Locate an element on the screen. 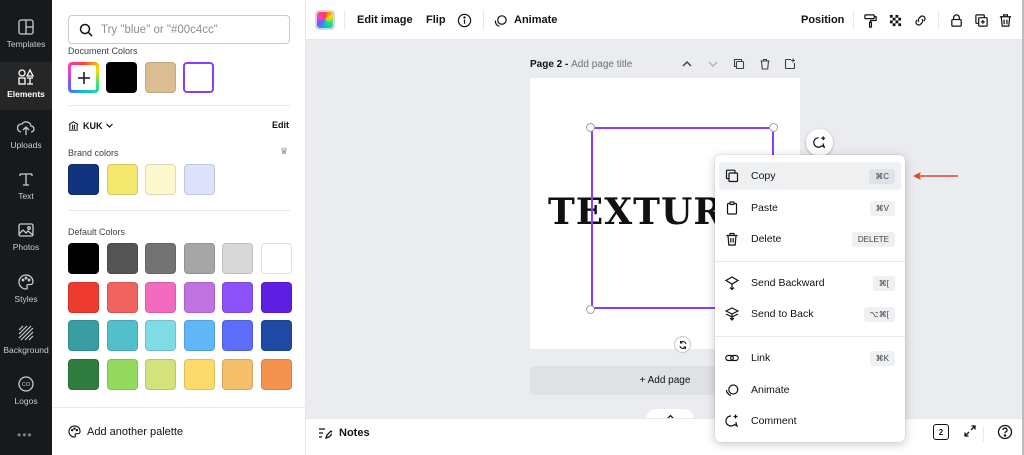  transparency-button is located at coordinates (895, 20).